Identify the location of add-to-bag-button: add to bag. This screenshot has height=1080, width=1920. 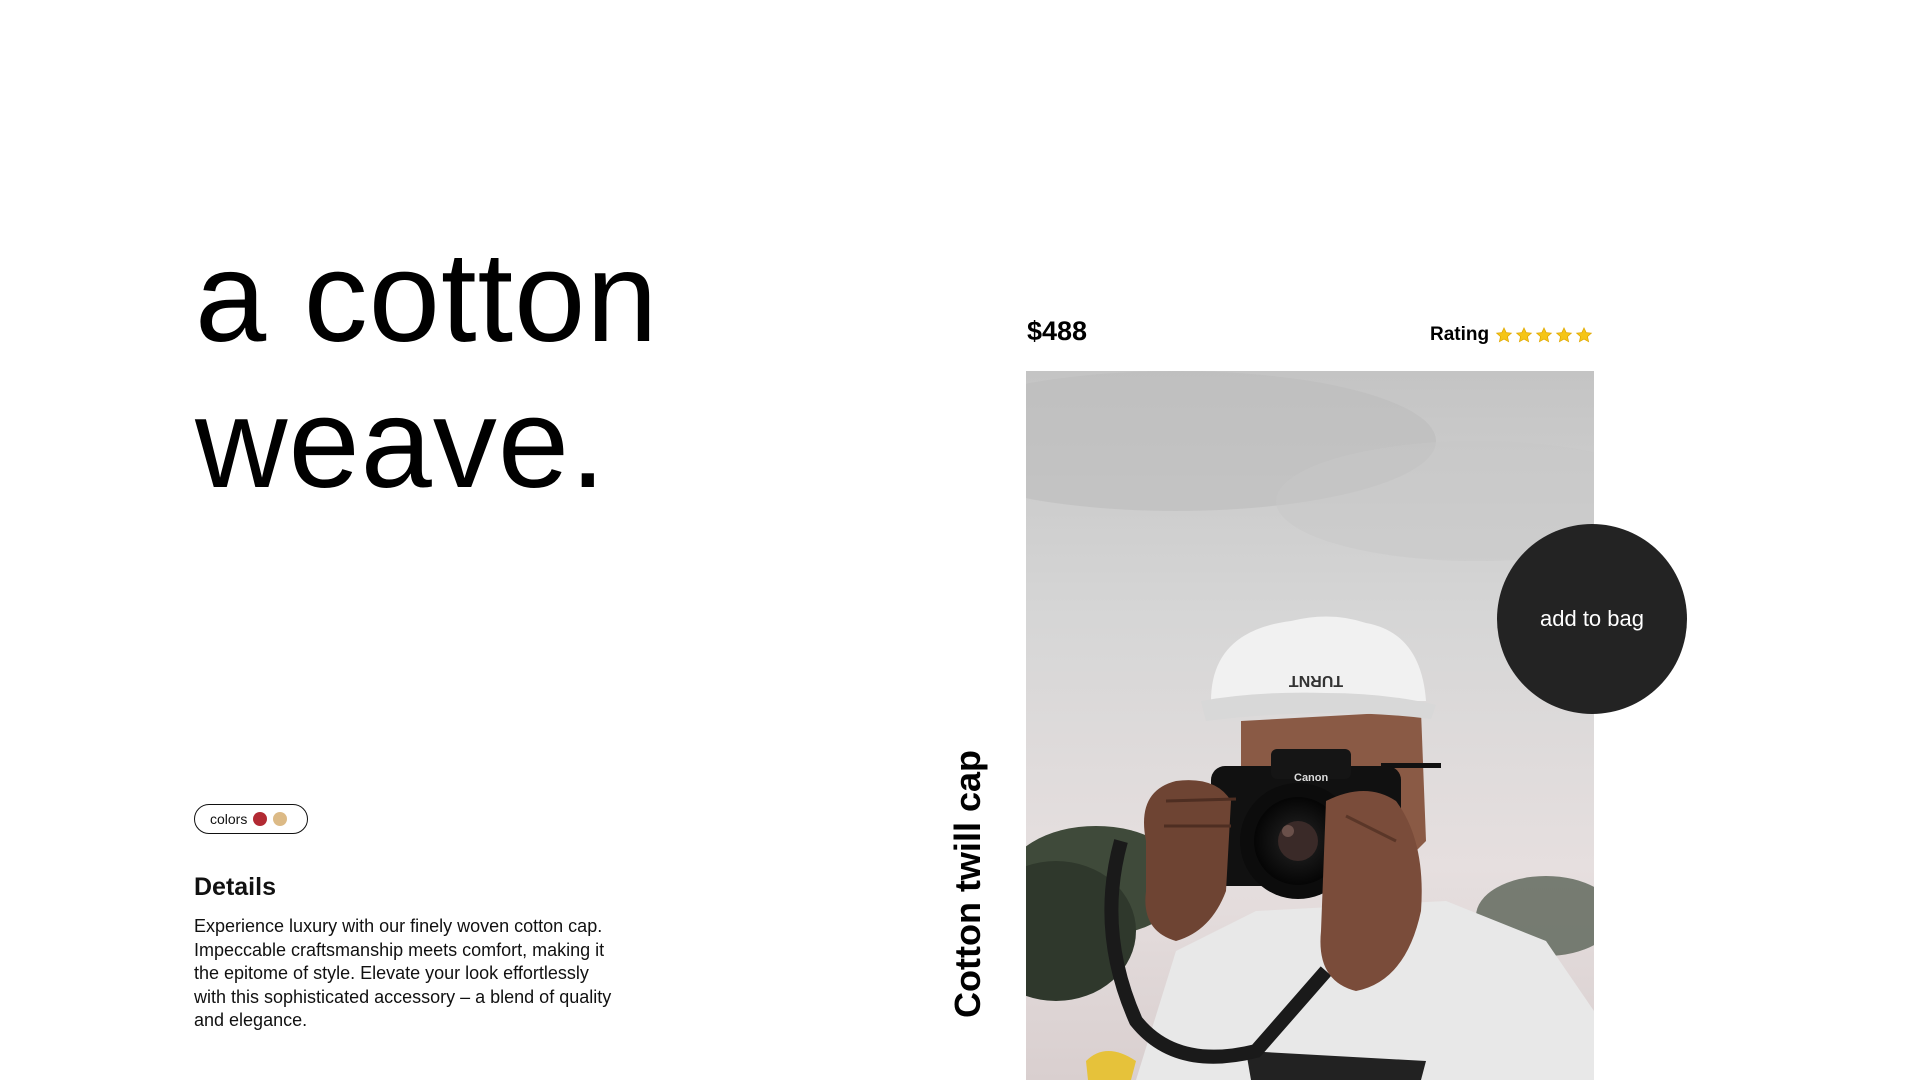
(1592, 619).